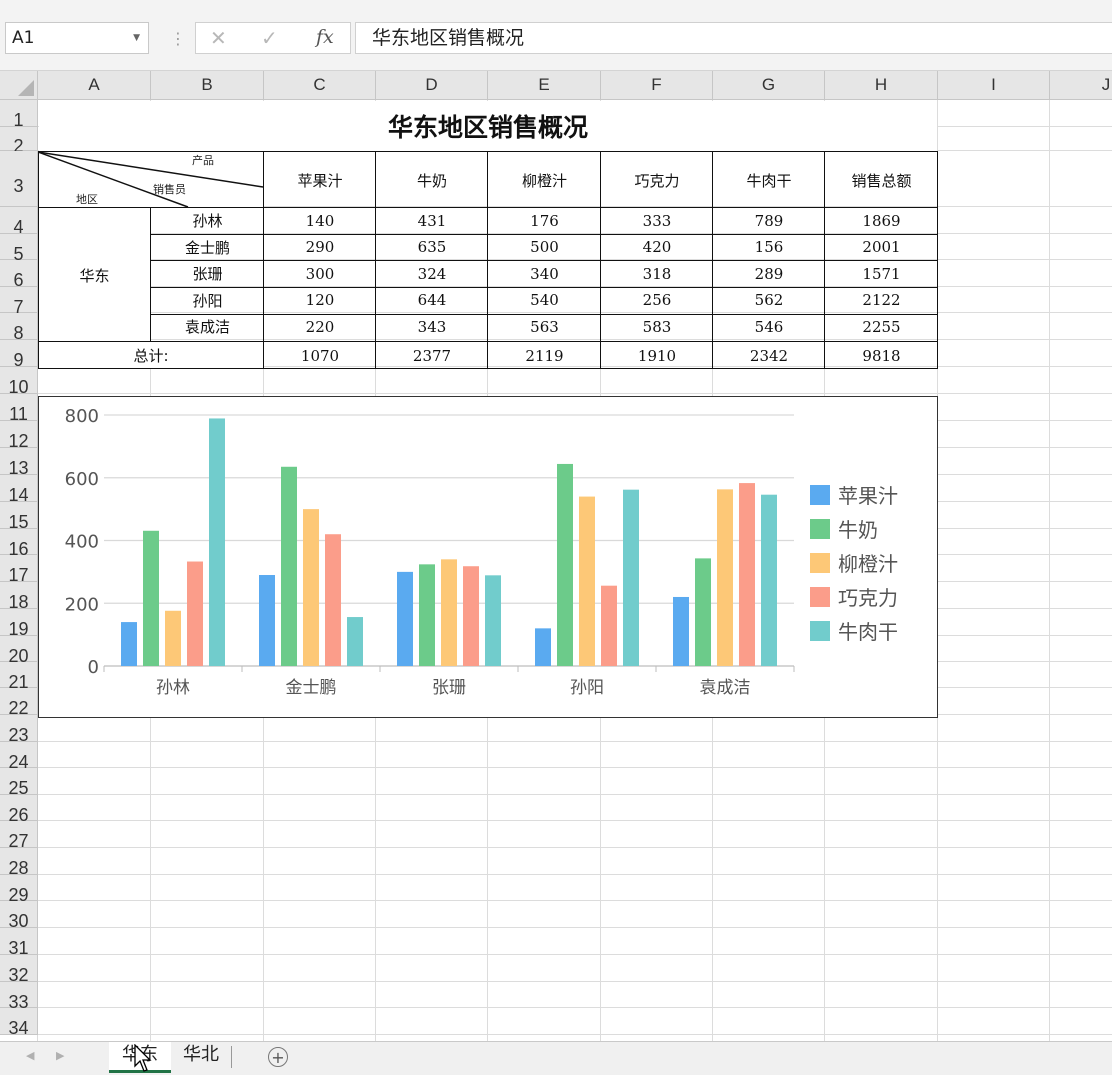 This screenshot has width=1112, height=1075. Describe the element at coordinates (19, 783) in the screenshot. I see `row-header: 25` at that location.